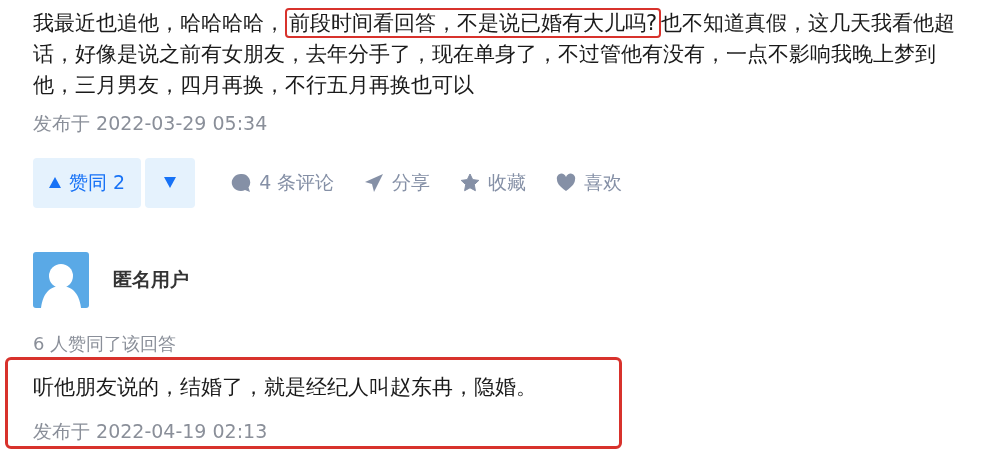  Describe the element at coordinates (374, 182) in the screenshot. I see `paper-plane-icon` at that location.